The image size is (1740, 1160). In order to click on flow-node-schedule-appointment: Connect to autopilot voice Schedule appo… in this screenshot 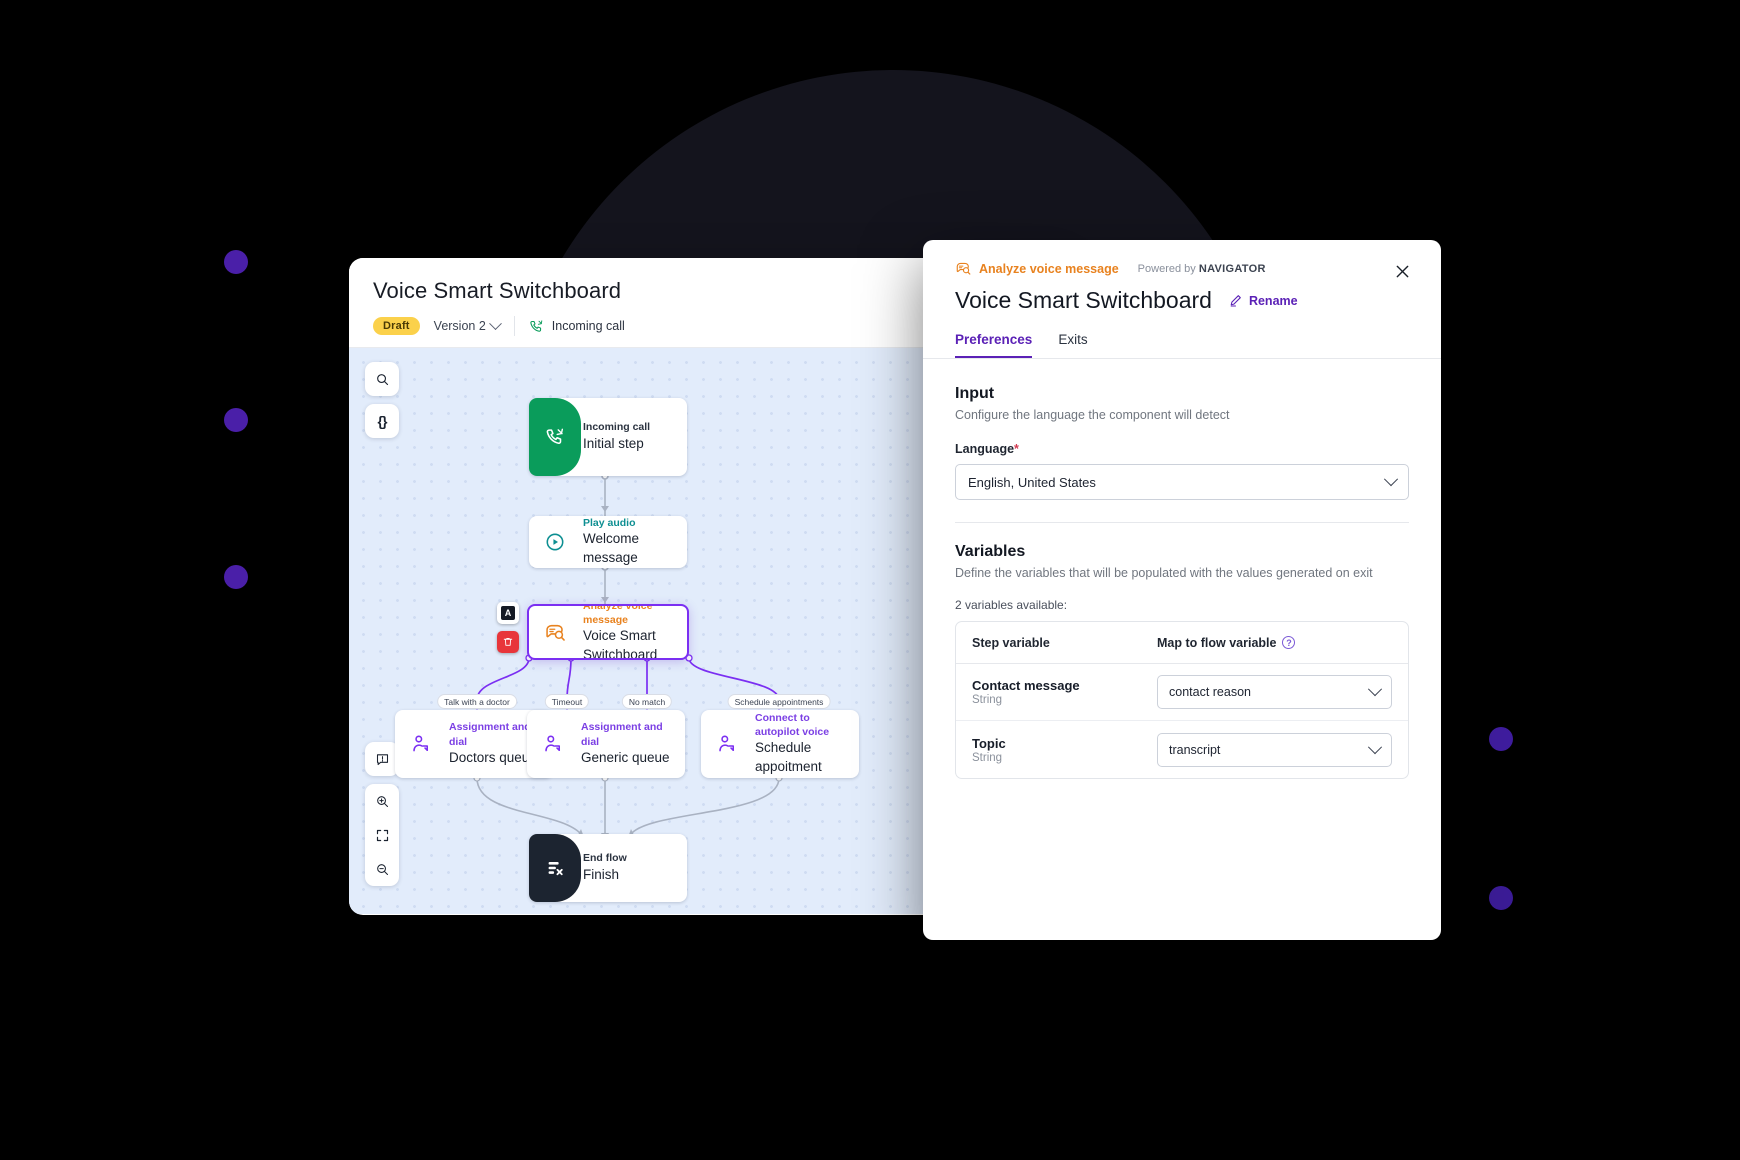, I will do `click(780, 744)`.